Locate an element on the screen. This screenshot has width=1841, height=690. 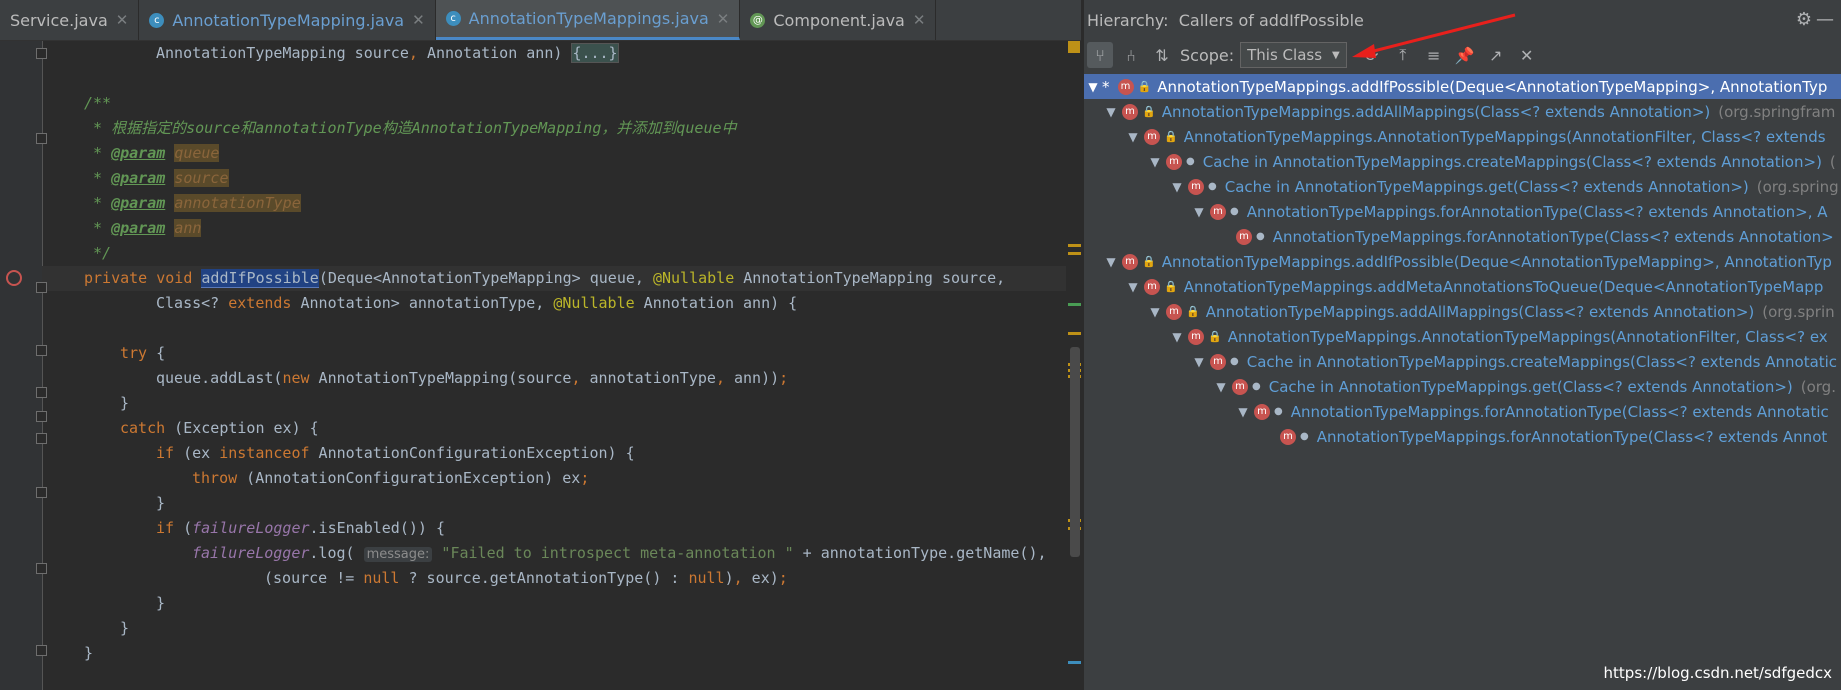
minimize-icon: — is located at coordinates (1825, 19).